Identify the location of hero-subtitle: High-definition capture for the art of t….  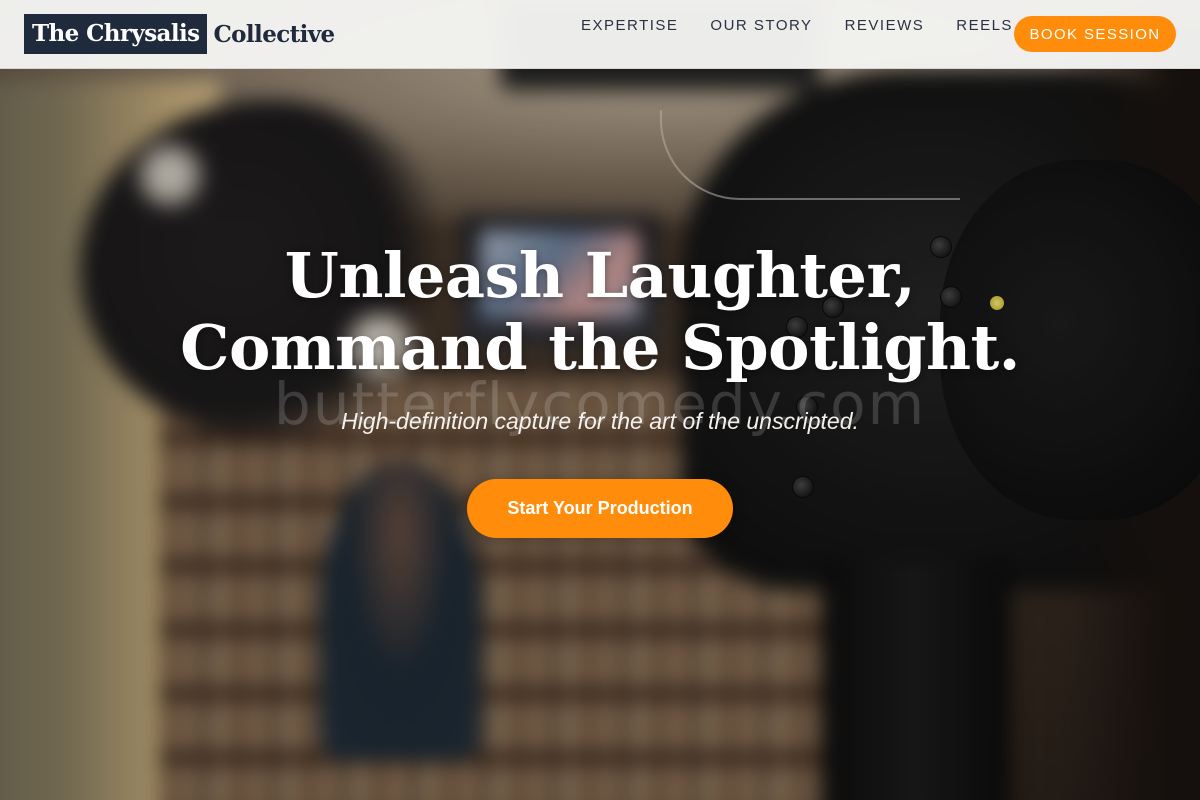
(600, 421).